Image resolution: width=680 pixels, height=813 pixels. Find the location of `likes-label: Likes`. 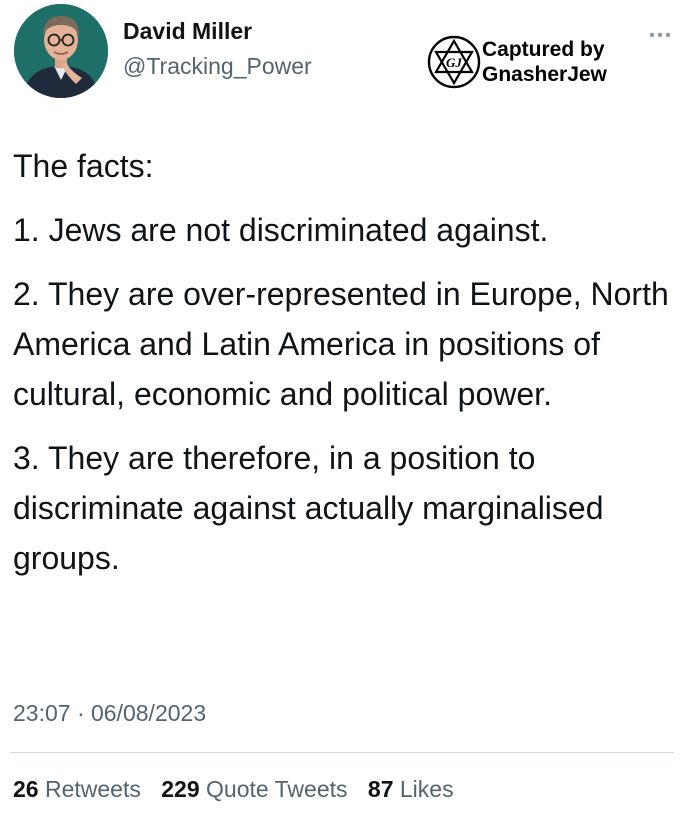

likes-label: Likes is located at coordinates (426, 789).